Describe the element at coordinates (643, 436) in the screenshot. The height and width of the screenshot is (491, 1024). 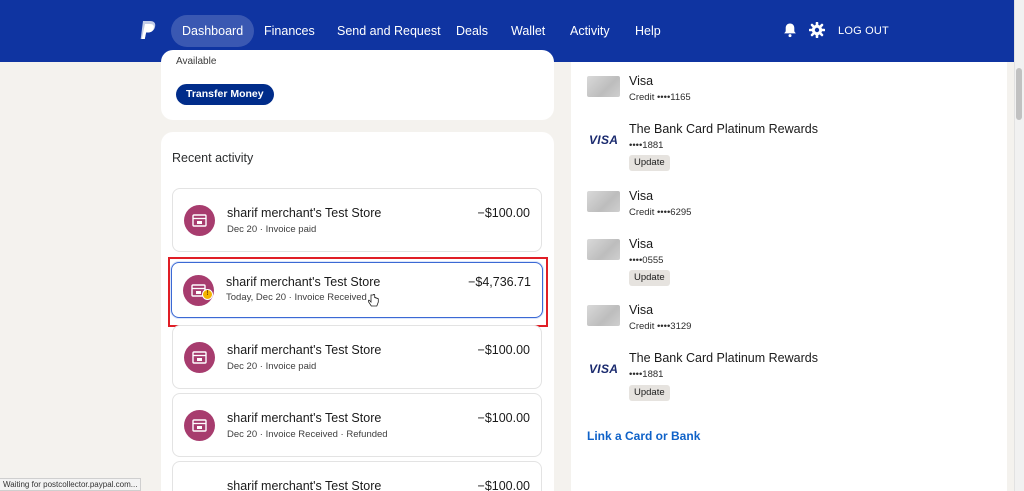
I see `link-card-or-bank-link: Link a Card or Bank` at that location.